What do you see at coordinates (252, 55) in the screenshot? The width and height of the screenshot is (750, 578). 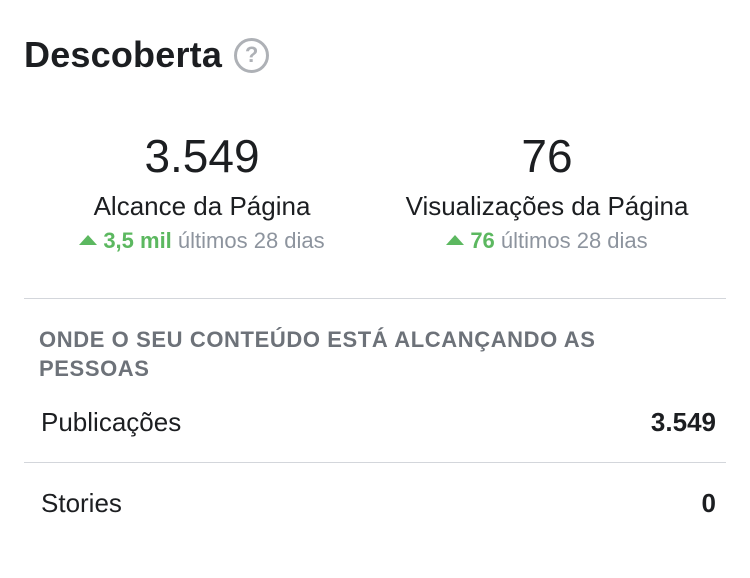 I see `help-icon: ?` at bounding box center [252, 55].